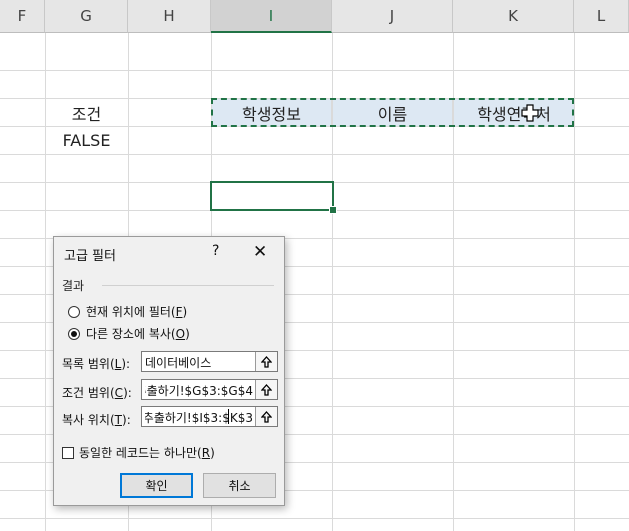 The width and height of the screenshot is (629, 531). Describe the element at coordinates (333, 210) in the screenshot. I see `fill-handle` at that location.